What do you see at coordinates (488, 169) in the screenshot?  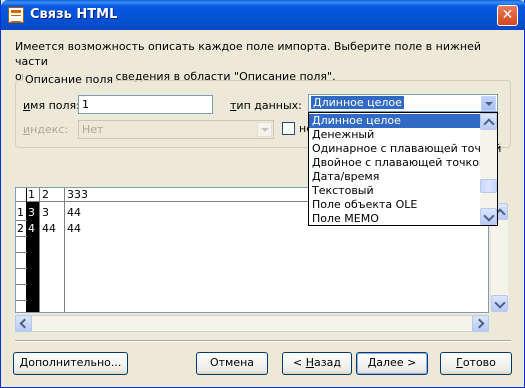 I see `dropdown-scrollbar` at bounding box center [488, 169].